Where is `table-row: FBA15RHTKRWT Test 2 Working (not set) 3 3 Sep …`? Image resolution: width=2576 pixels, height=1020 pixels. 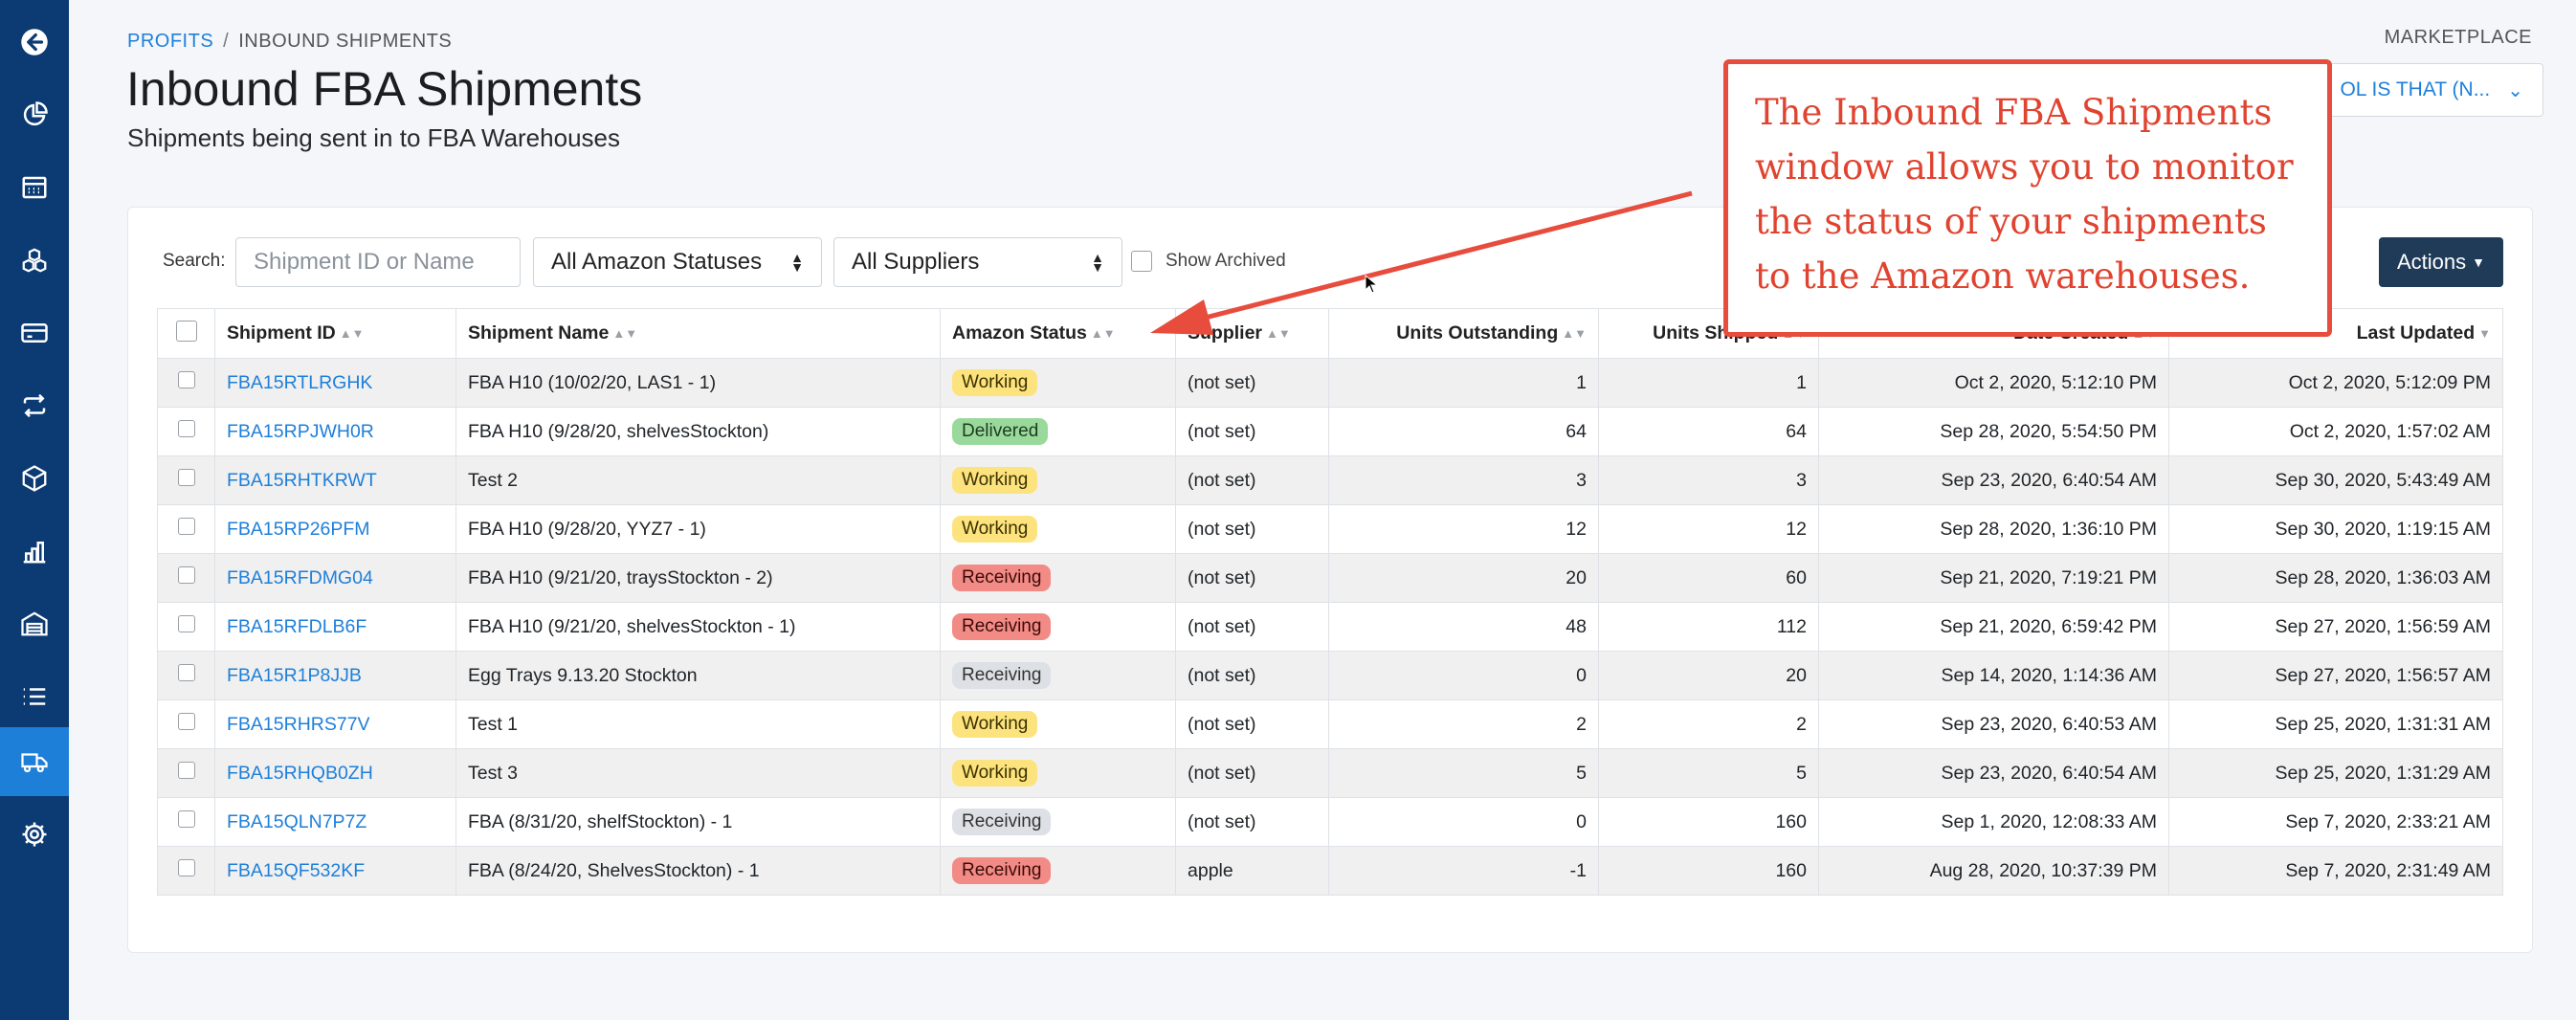 table-row: FBA15RHTKRWT Test 2 Working (not set) 3 3 Sep … is located at coordinates (1330, 480).